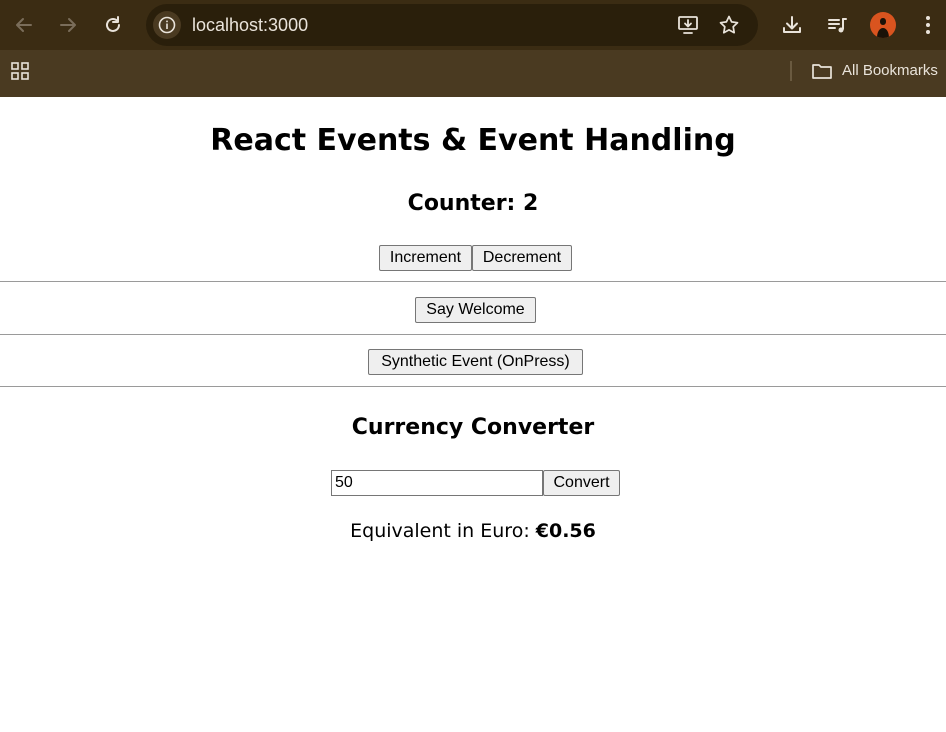 Image resolution: width=946 pixels, height=732 pixels. I want to click on kebab-menu-icon, so click(928, 25).